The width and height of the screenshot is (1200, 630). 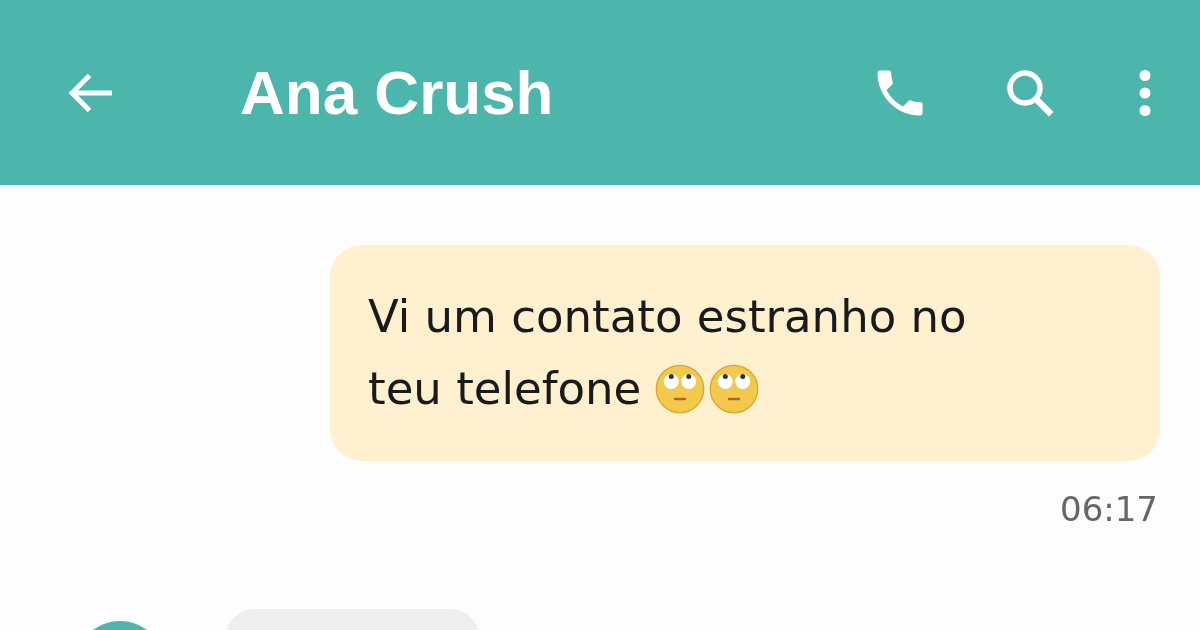 I want to click on contact-name: Ana Crush, so click(x=397, y=92).